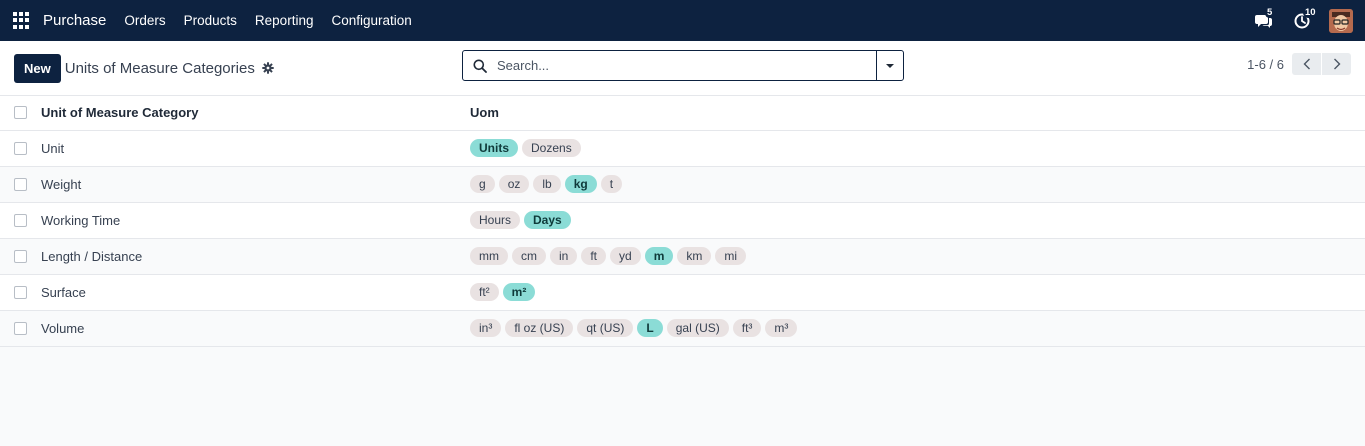 Image resolution: width=1365 pixels, height=446 pixels. What do you see at coordinates (917, 184) in the screenshot?
I see `uom-tag-list: g oz lb kg t` at bounding box center [917, 184].